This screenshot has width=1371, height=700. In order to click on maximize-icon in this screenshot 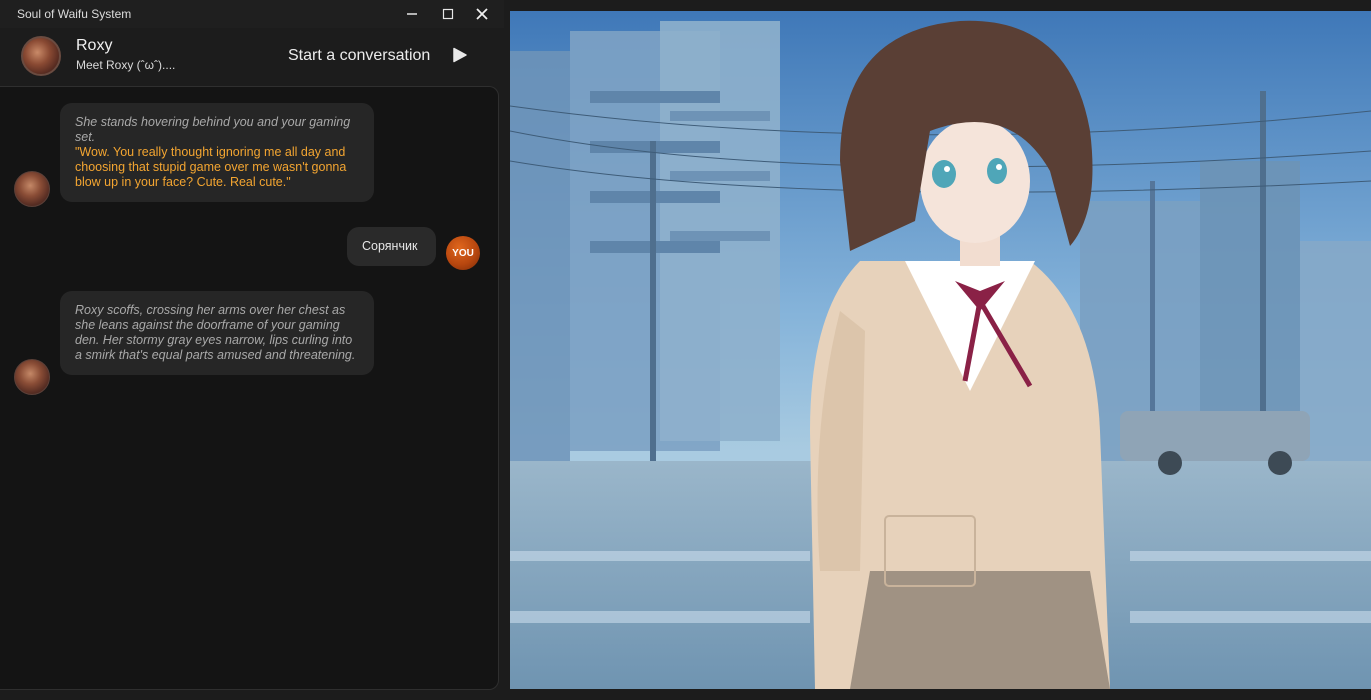, I will do `click(448, 14)`.